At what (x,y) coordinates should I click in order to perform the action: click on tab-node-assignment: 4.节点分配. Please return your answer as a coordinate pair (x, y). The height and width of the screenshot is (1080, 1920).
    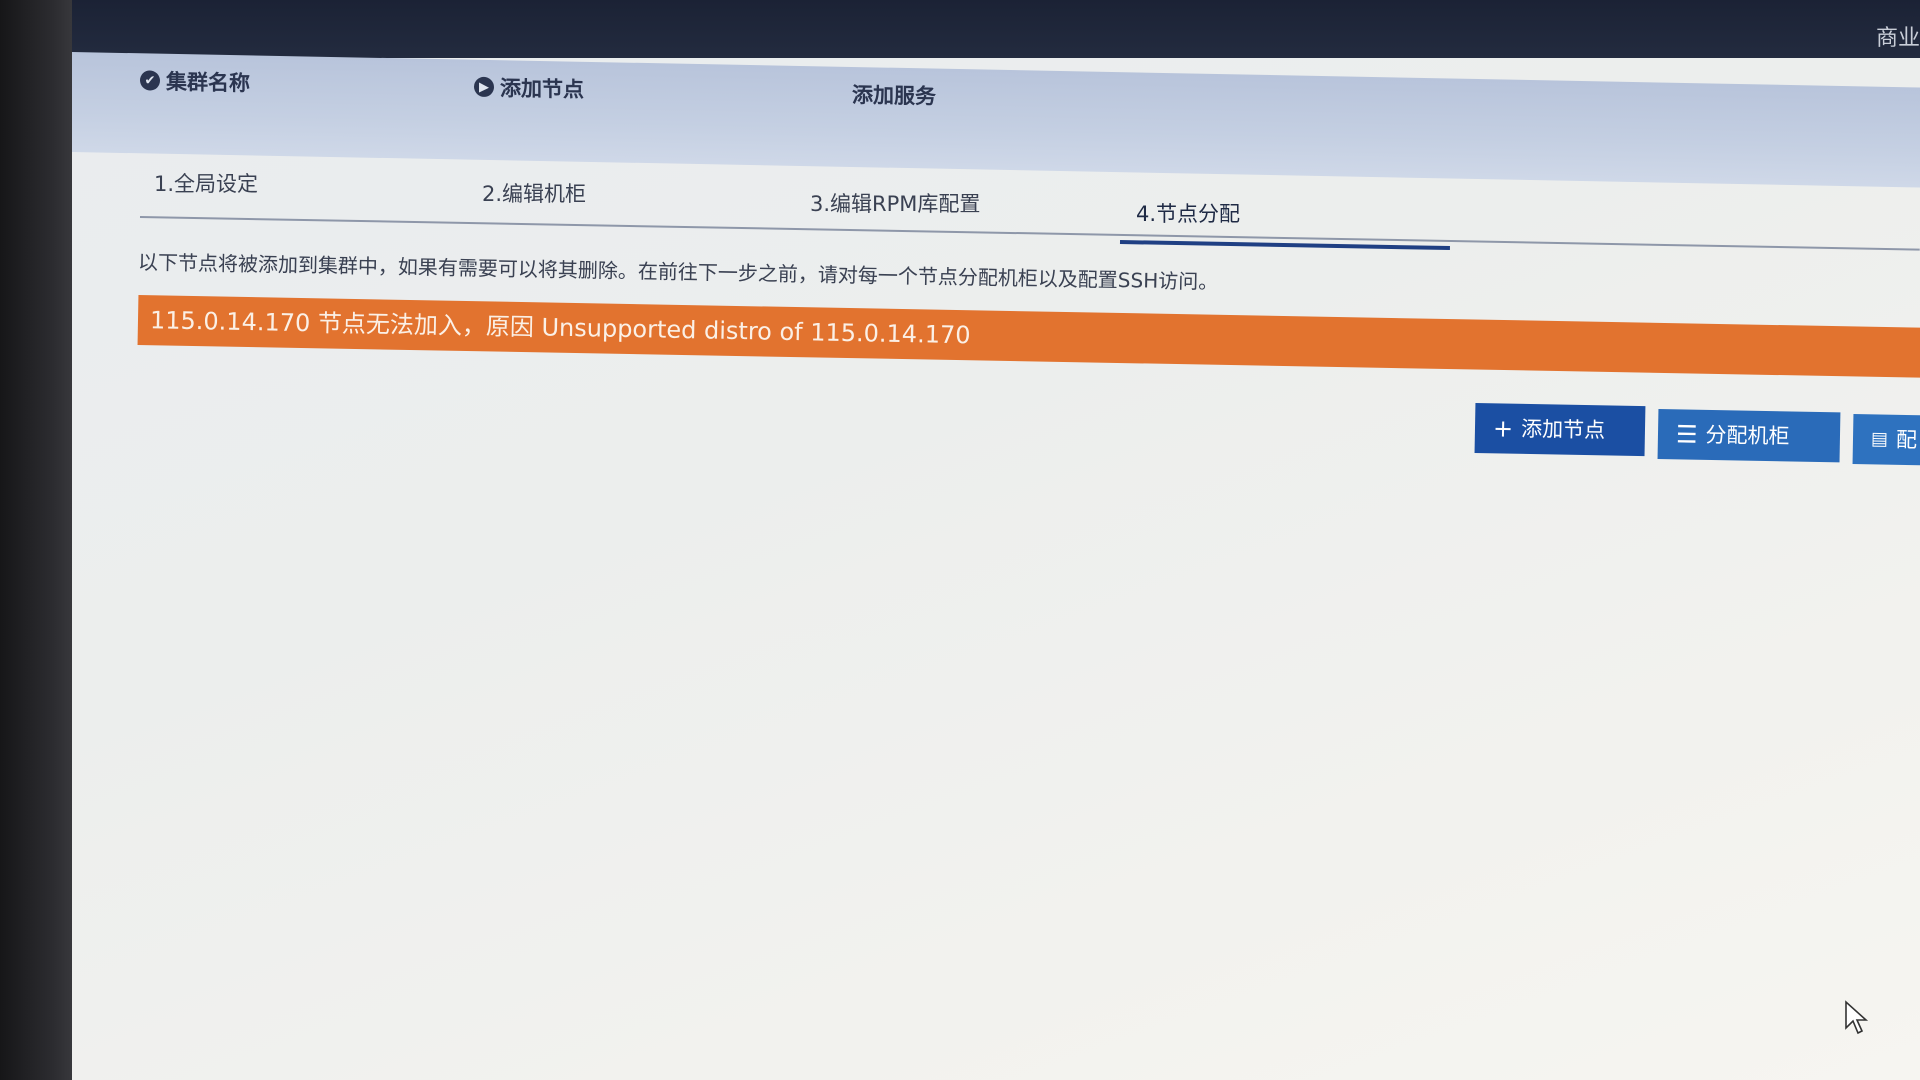
    Looking at the image, I should click on (1188, 213).